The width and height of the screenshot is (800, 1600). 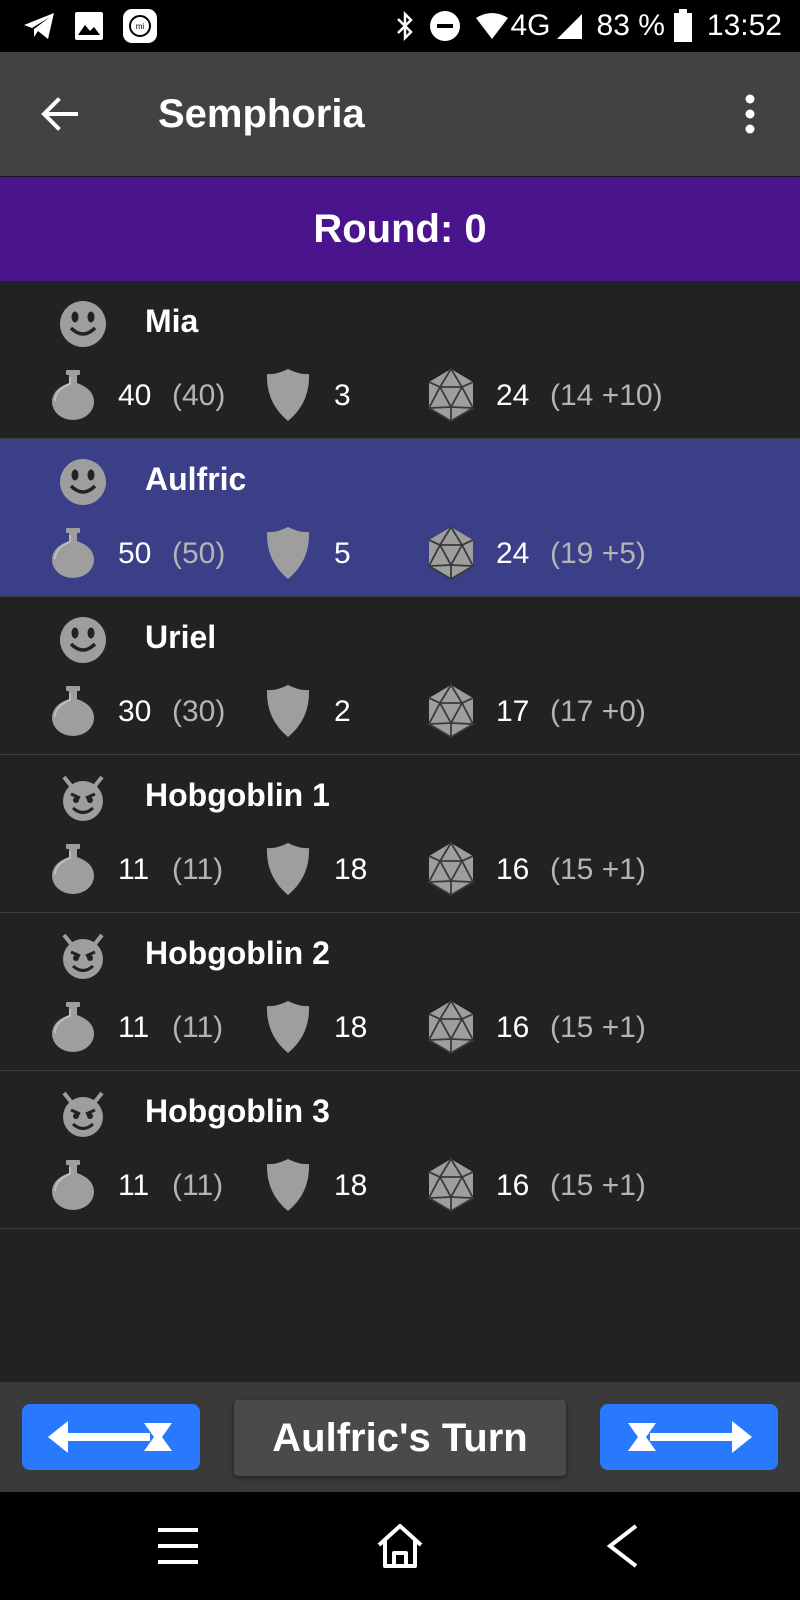 I want to click on back-icon, so click(x=622, y=1546).